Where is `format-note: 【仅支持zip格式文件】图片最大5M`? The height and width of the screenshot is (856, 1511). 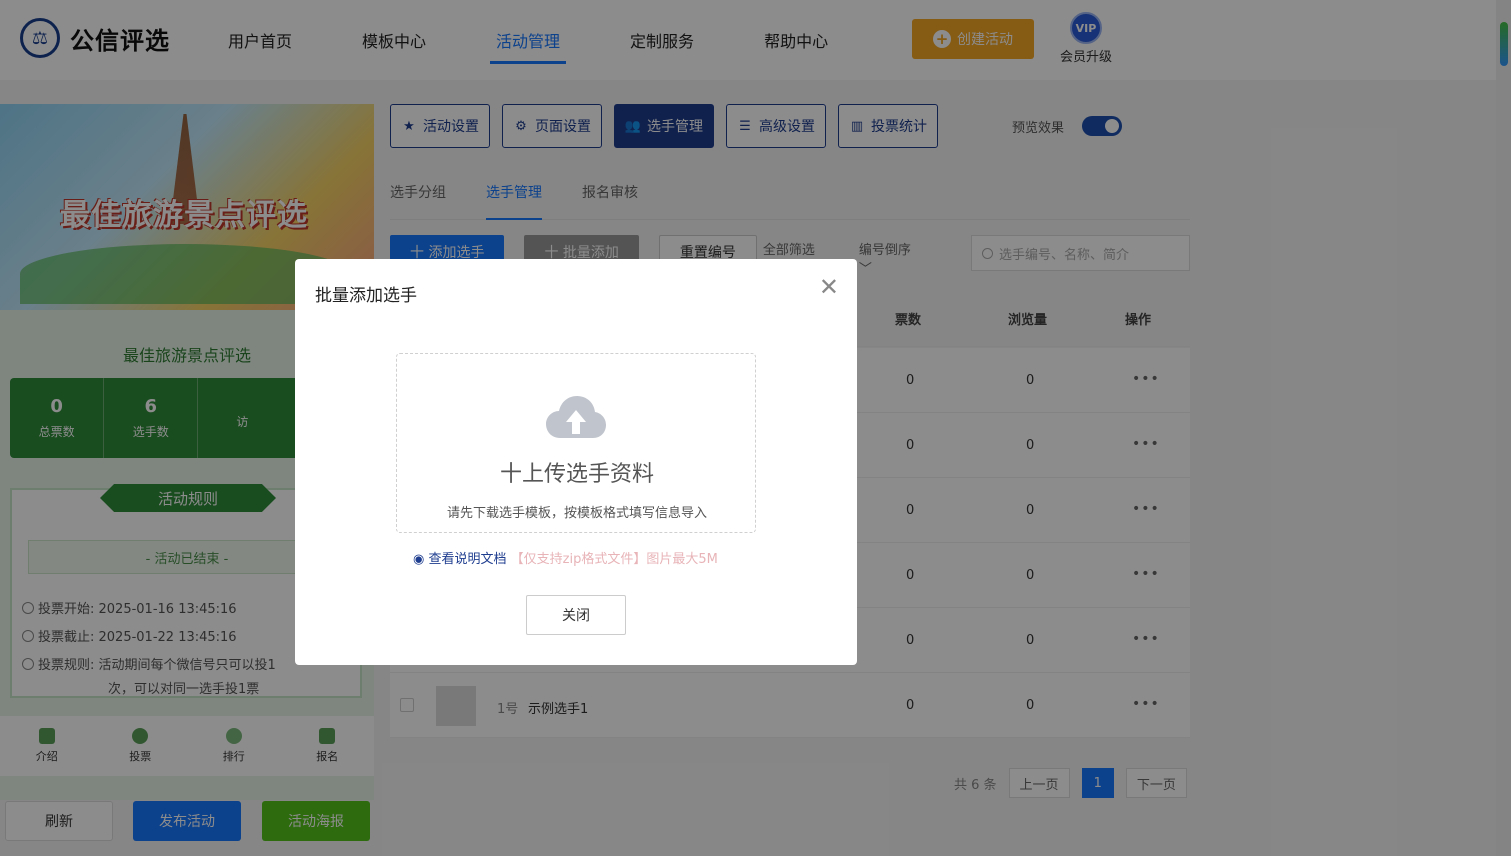
format-note: 【仅支持zip格式文件】图片最大5M is located at coordinates (614, 559).